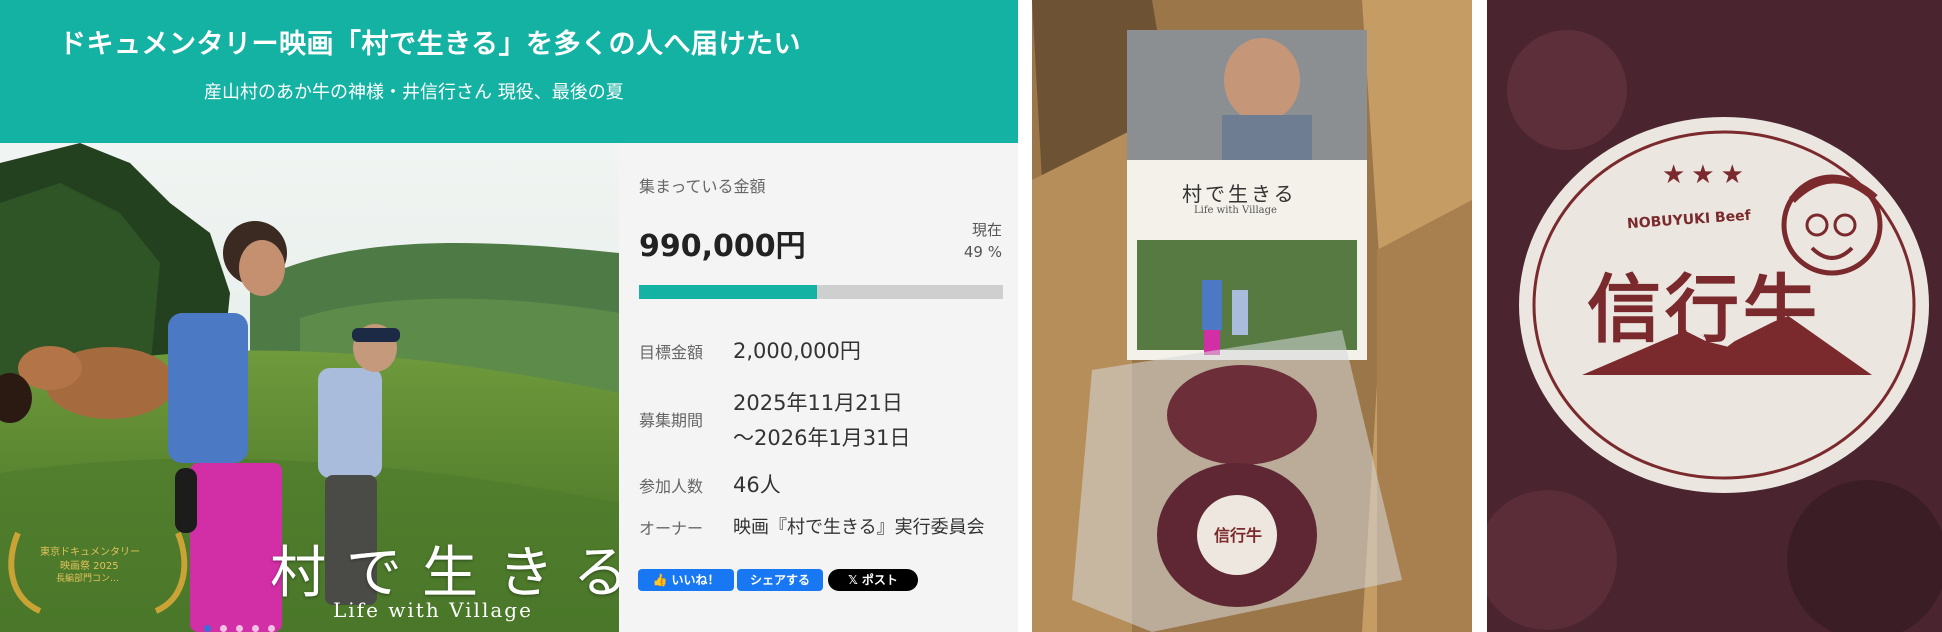 This screenshot has height=632, width=1942. What do you see at coordinates (780, 580) in the screenshot?
I see `facebook-share-button: シェアする` at bounding box center [780, 580].